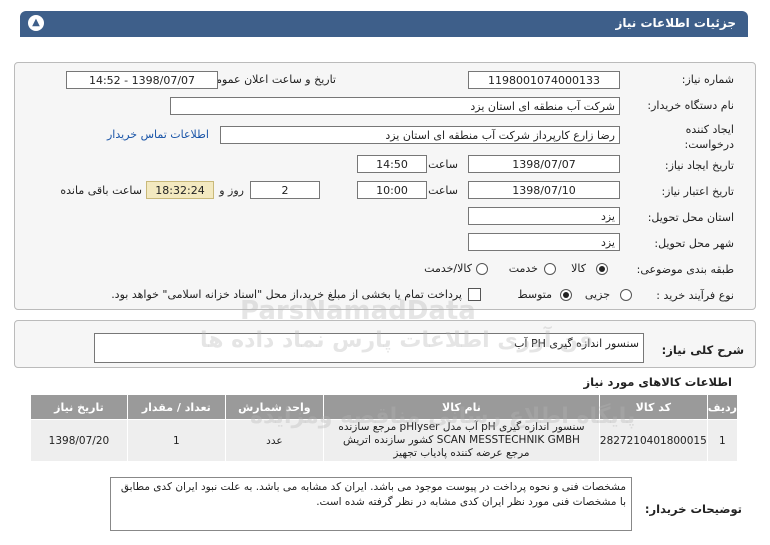 Image resolution: width=770 pixels, height=545 pixels. What do you see at coordinates (722, 407) in the screenshot?
I see `col-row: ردیف` at bounding box center [722, 407].